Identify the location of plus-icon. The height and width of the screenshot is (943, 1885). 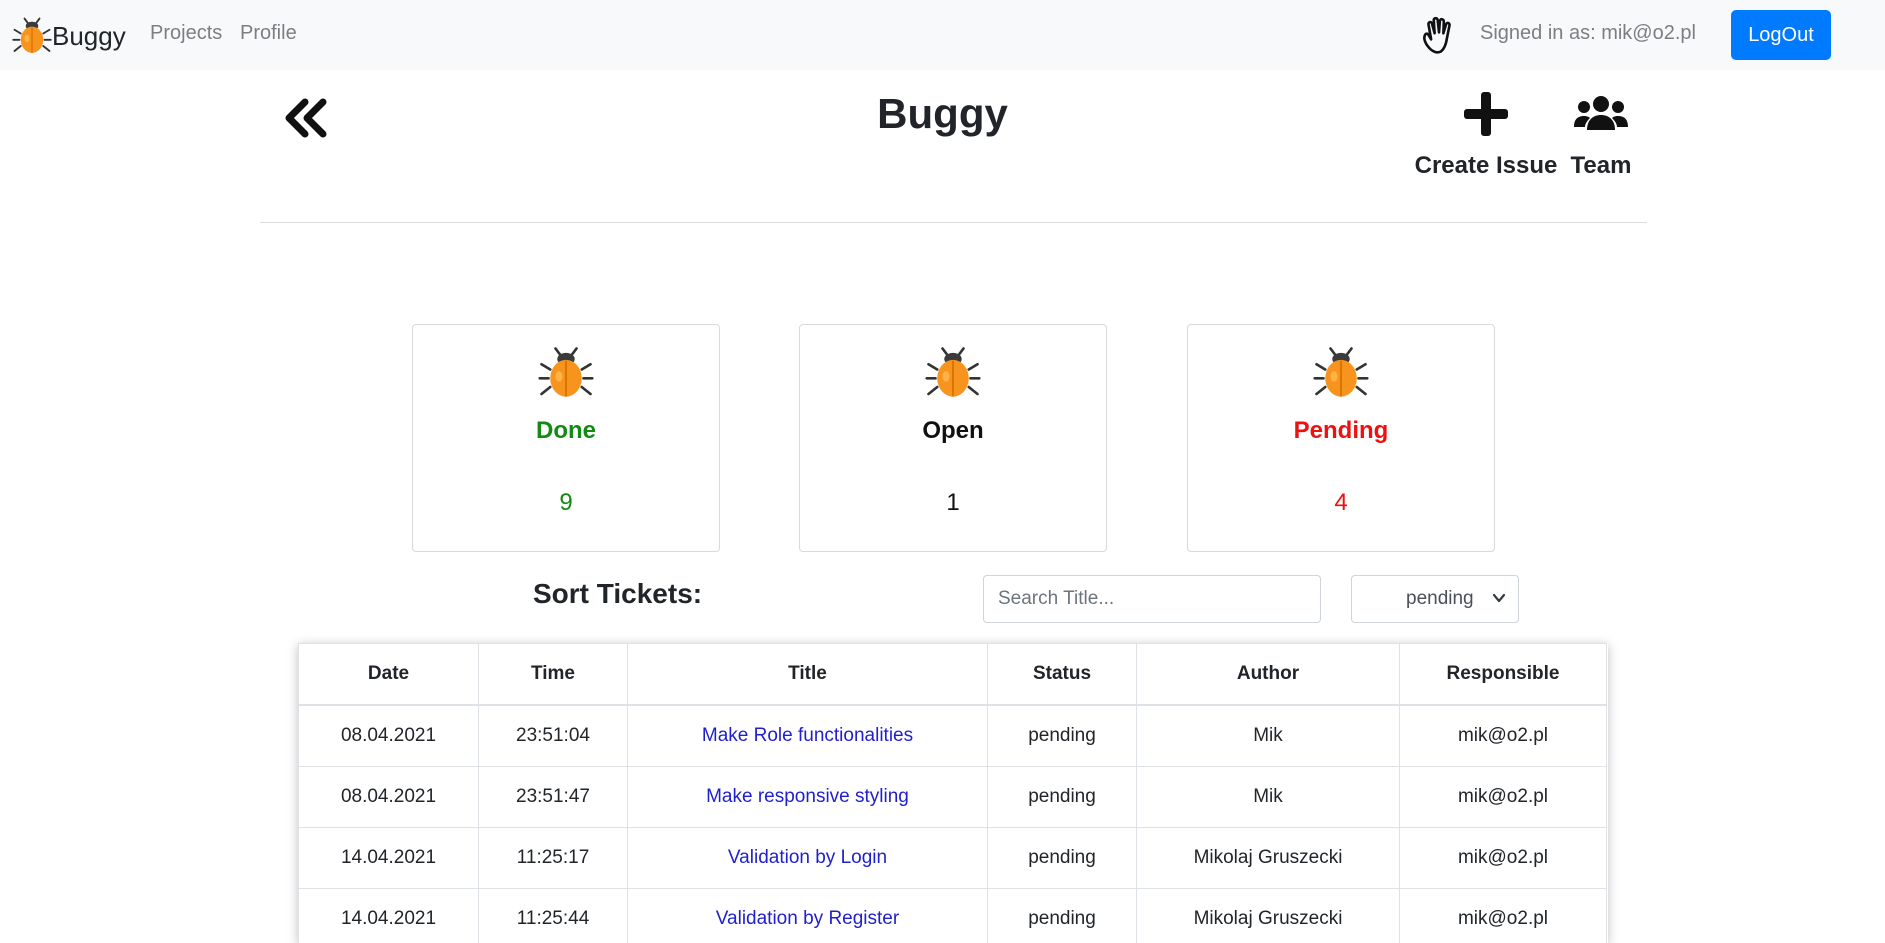
(1486, 114).